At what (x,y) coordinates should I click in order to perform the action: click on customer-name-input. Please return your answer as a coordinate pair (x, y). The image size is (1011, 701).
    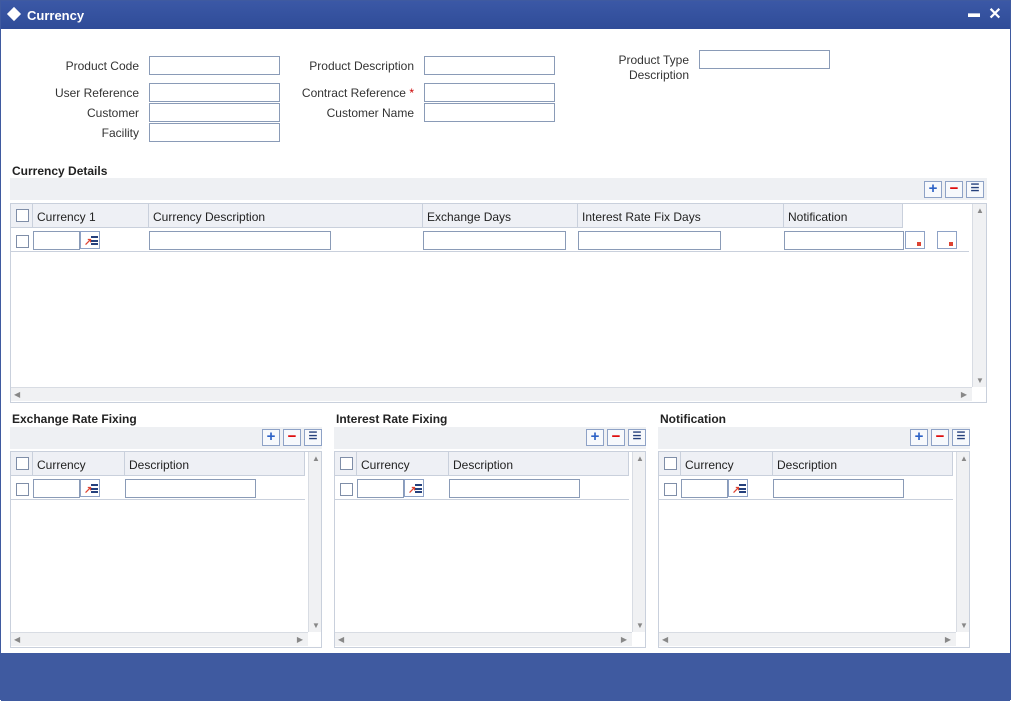
    Looking at the image, I should click on (489, 112).